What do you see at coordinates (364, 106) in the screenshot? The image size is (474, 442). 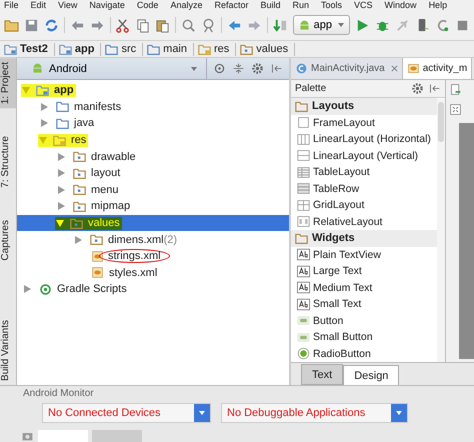 I see `palette-group: Layouts` at bounding box center [364, 106].